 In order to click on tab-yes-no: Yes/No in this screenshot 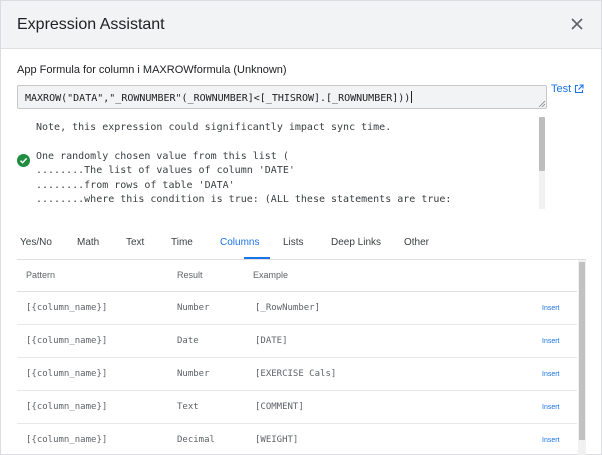, I will do `click(36, 242)`.